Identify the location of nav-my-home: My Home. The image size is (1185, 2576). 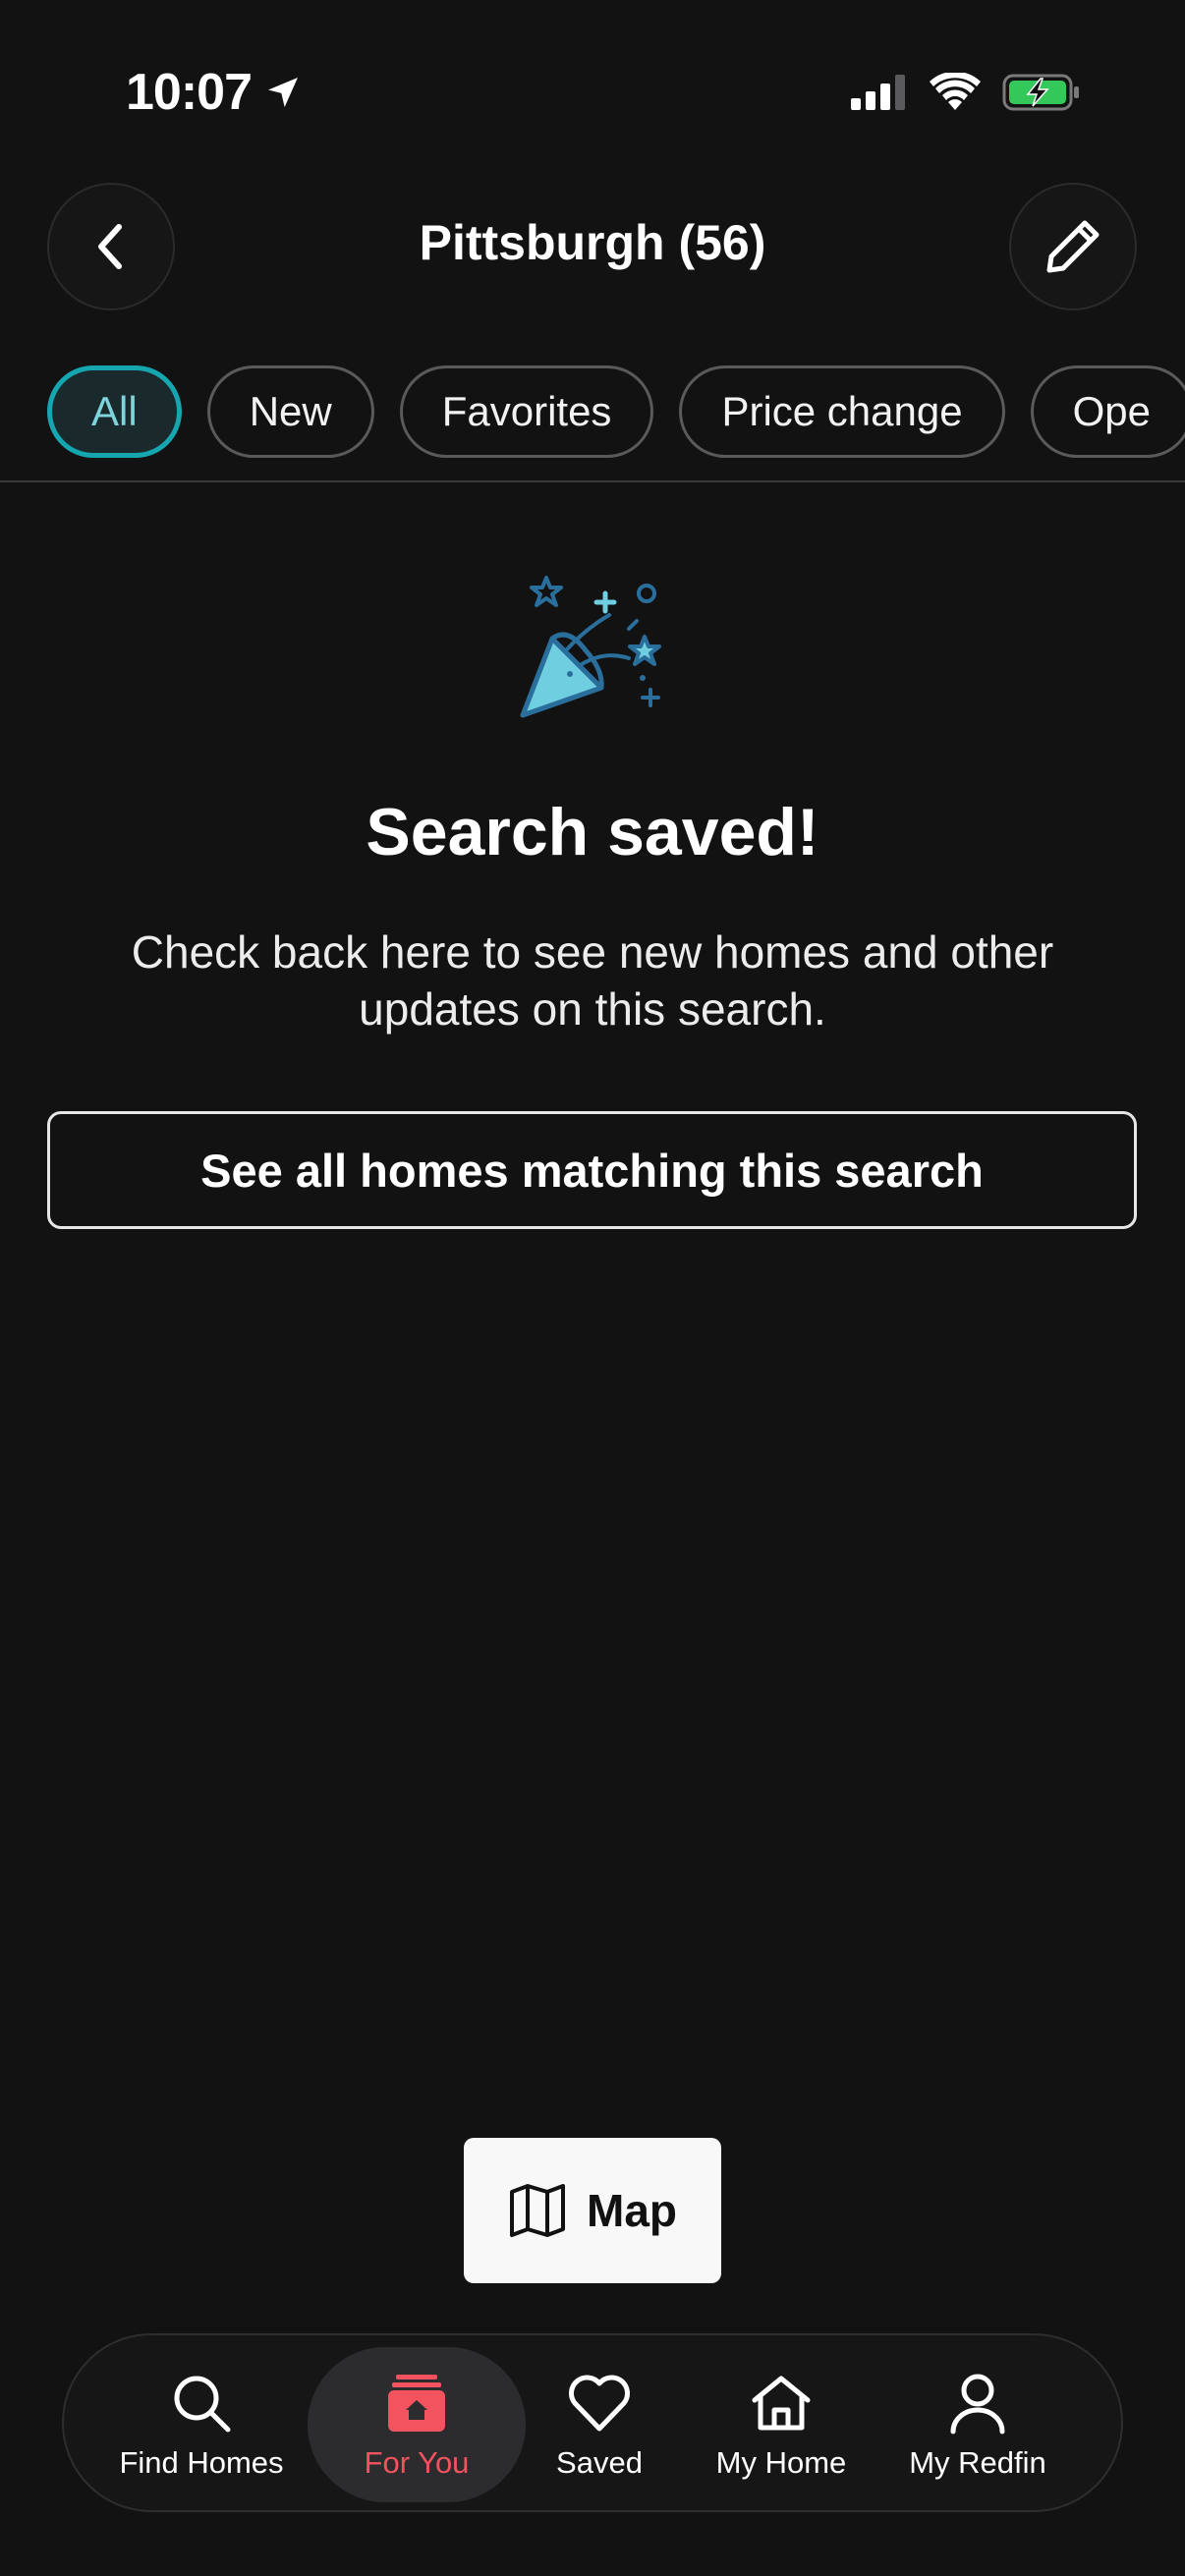
(782, 2424).